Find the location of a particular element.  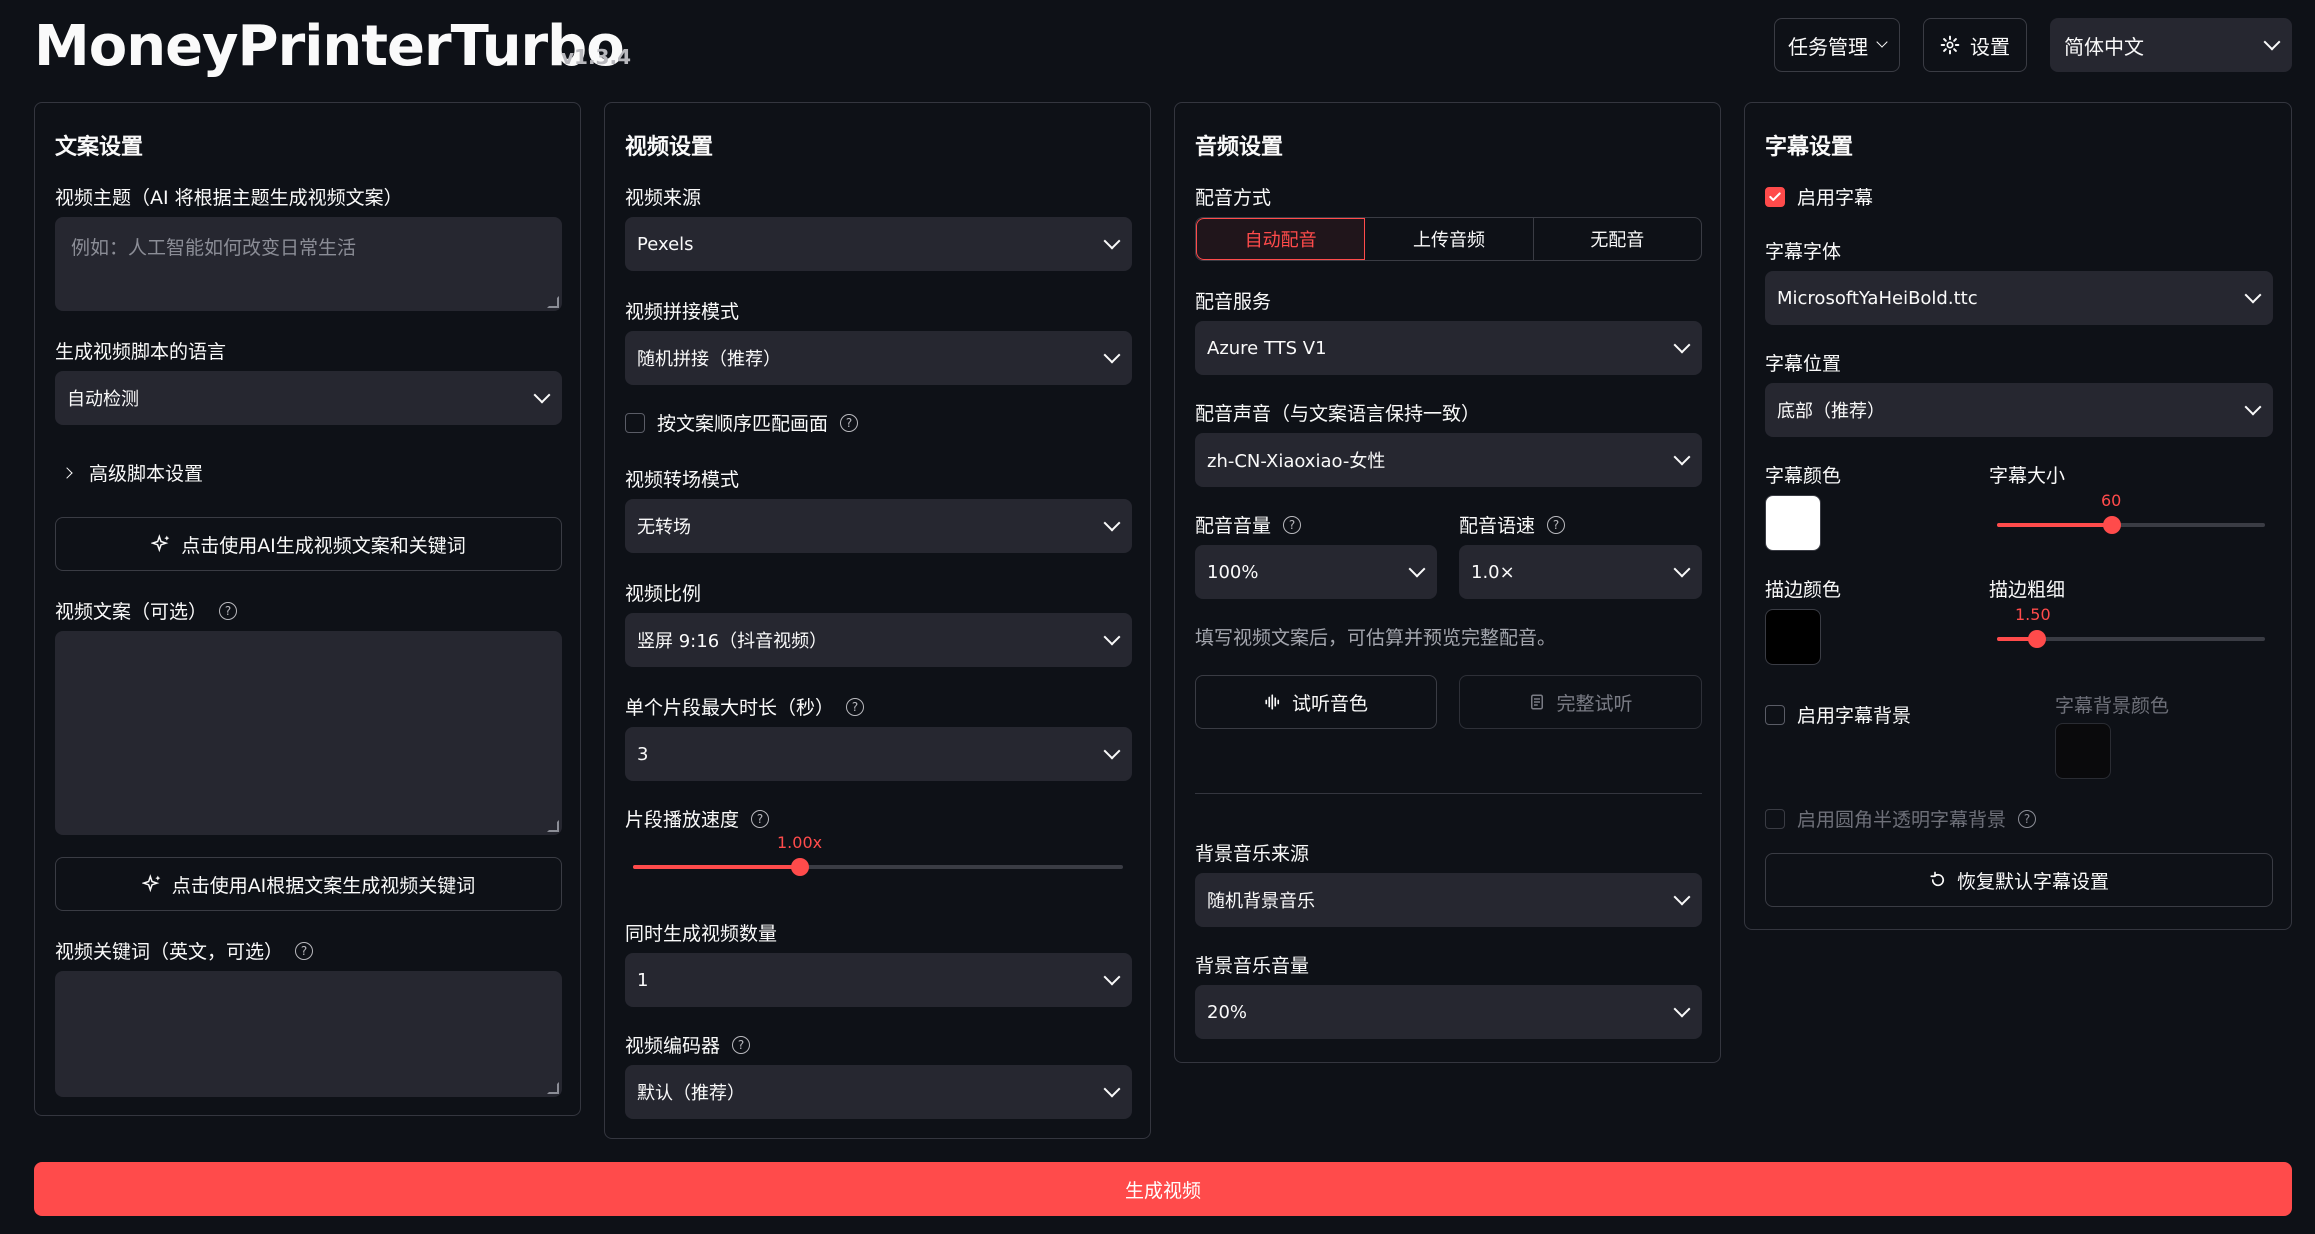

tts-service-select: Azure TTS V1 is located at coordinates (1448, 348).